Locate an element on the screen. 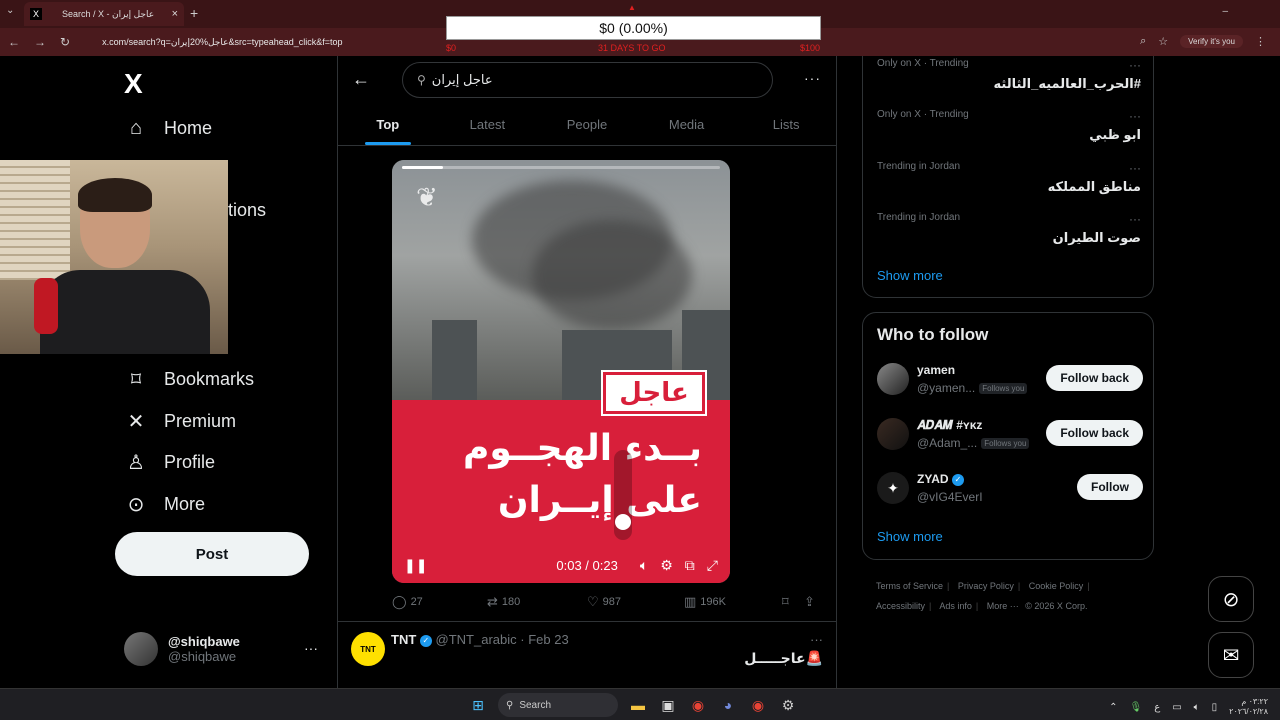 This screenshot has width=1280, height=720. reply-button: ◯ 27 is located at coordinates (439, 602).